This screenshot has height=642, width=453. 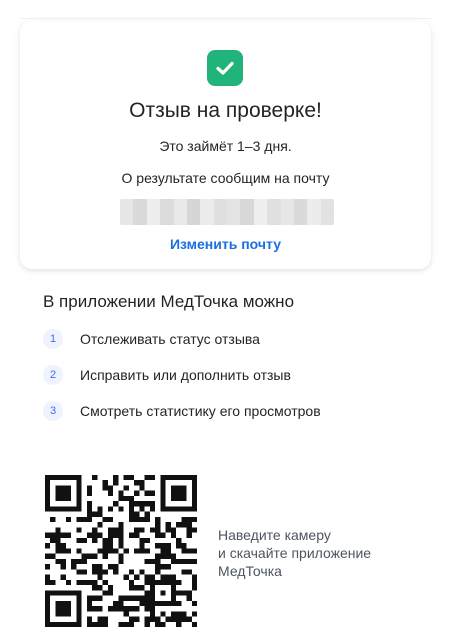 I want to click on feature-item: 2 Исправить или дополнить отзыв, so click(x=167, y=375).